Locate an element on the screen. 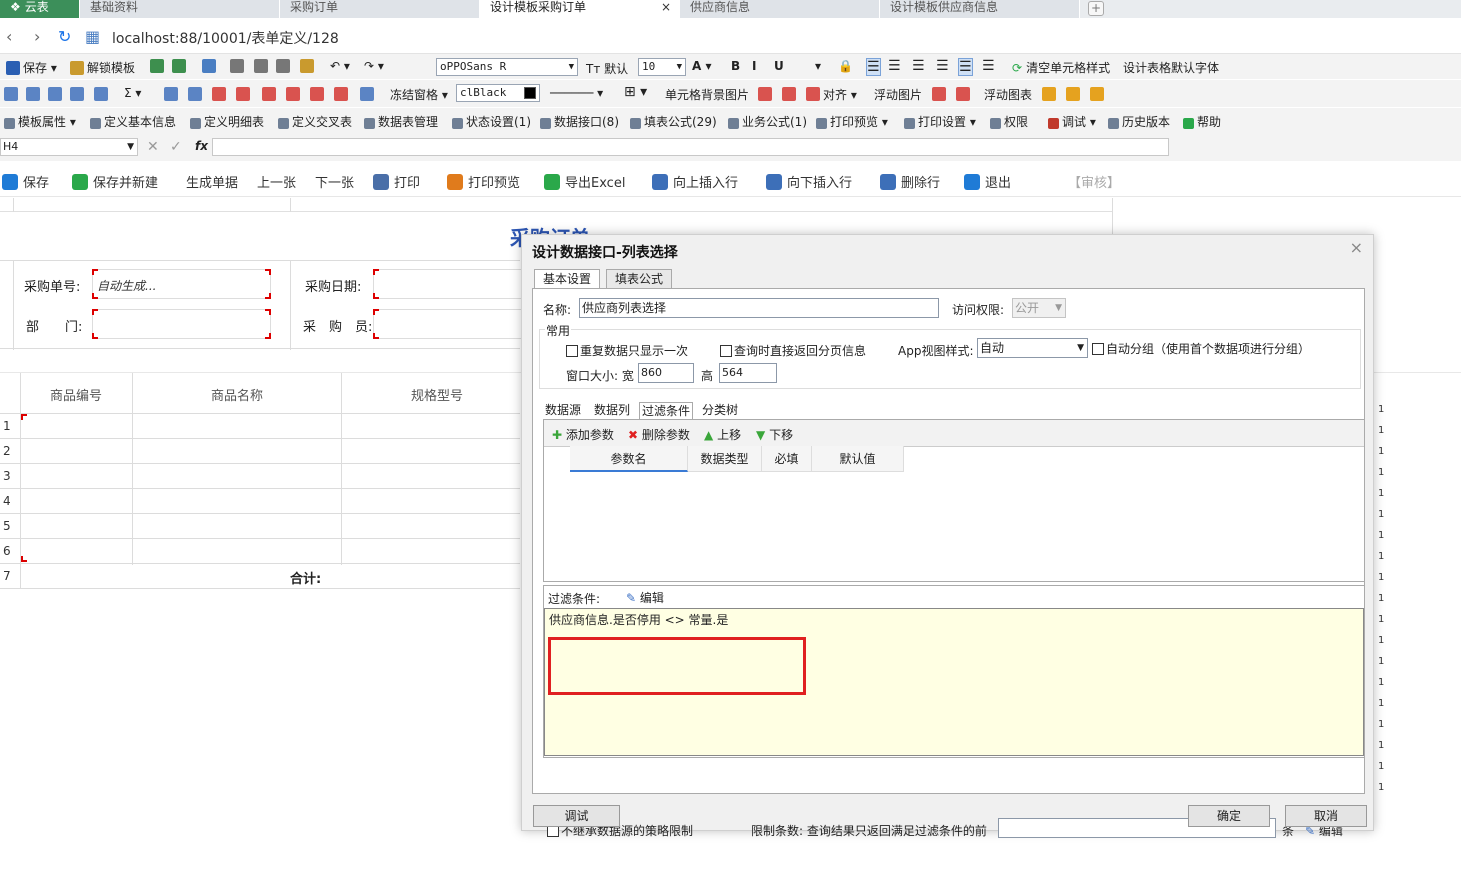  grid-col-param-name: 参数名 is located at coordinates (629, 459).